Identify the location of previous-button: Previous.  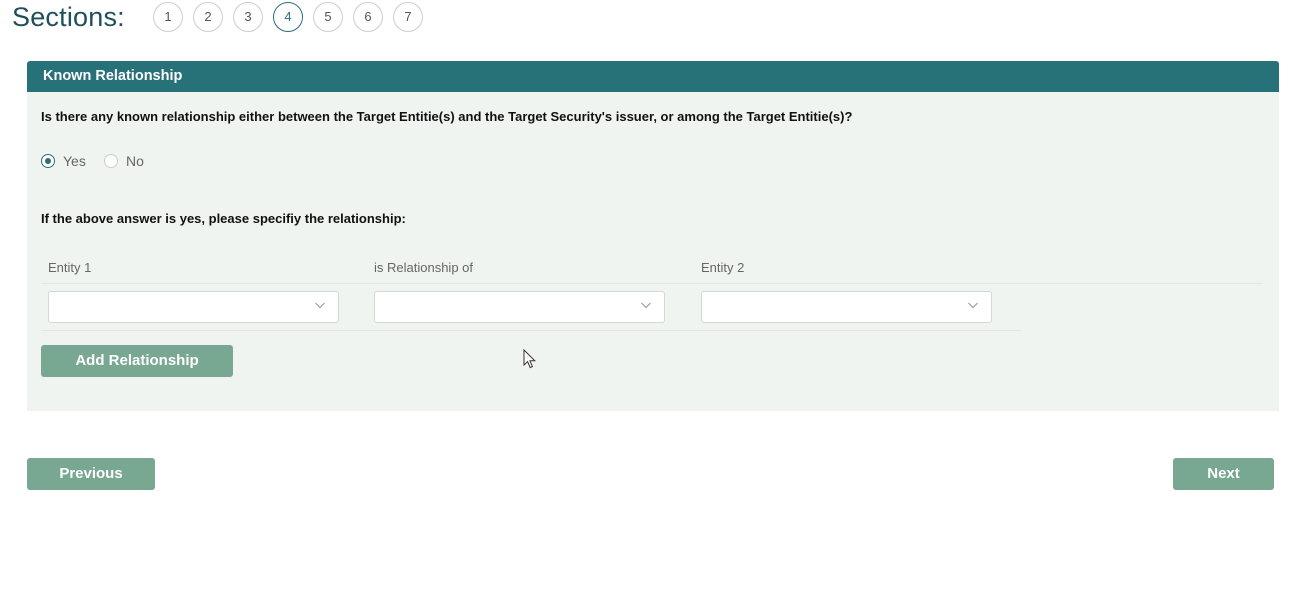
(91, 474).